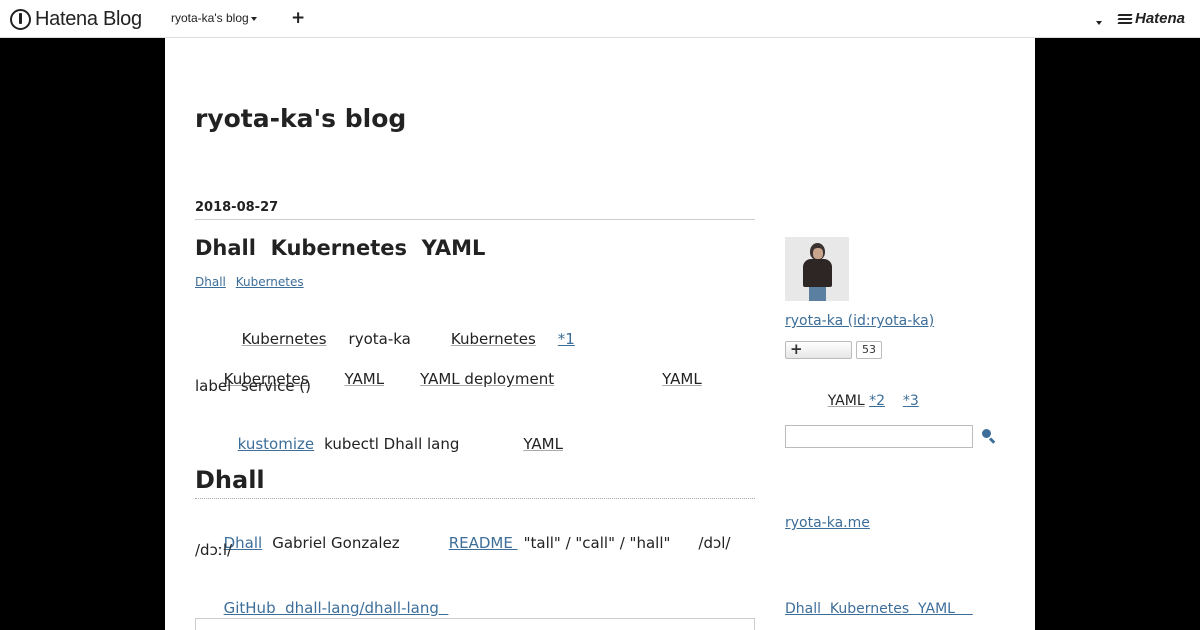 This screenshot has height=630, width=1200. I want to click on category-dhall: Dhall, so click(210, 282).